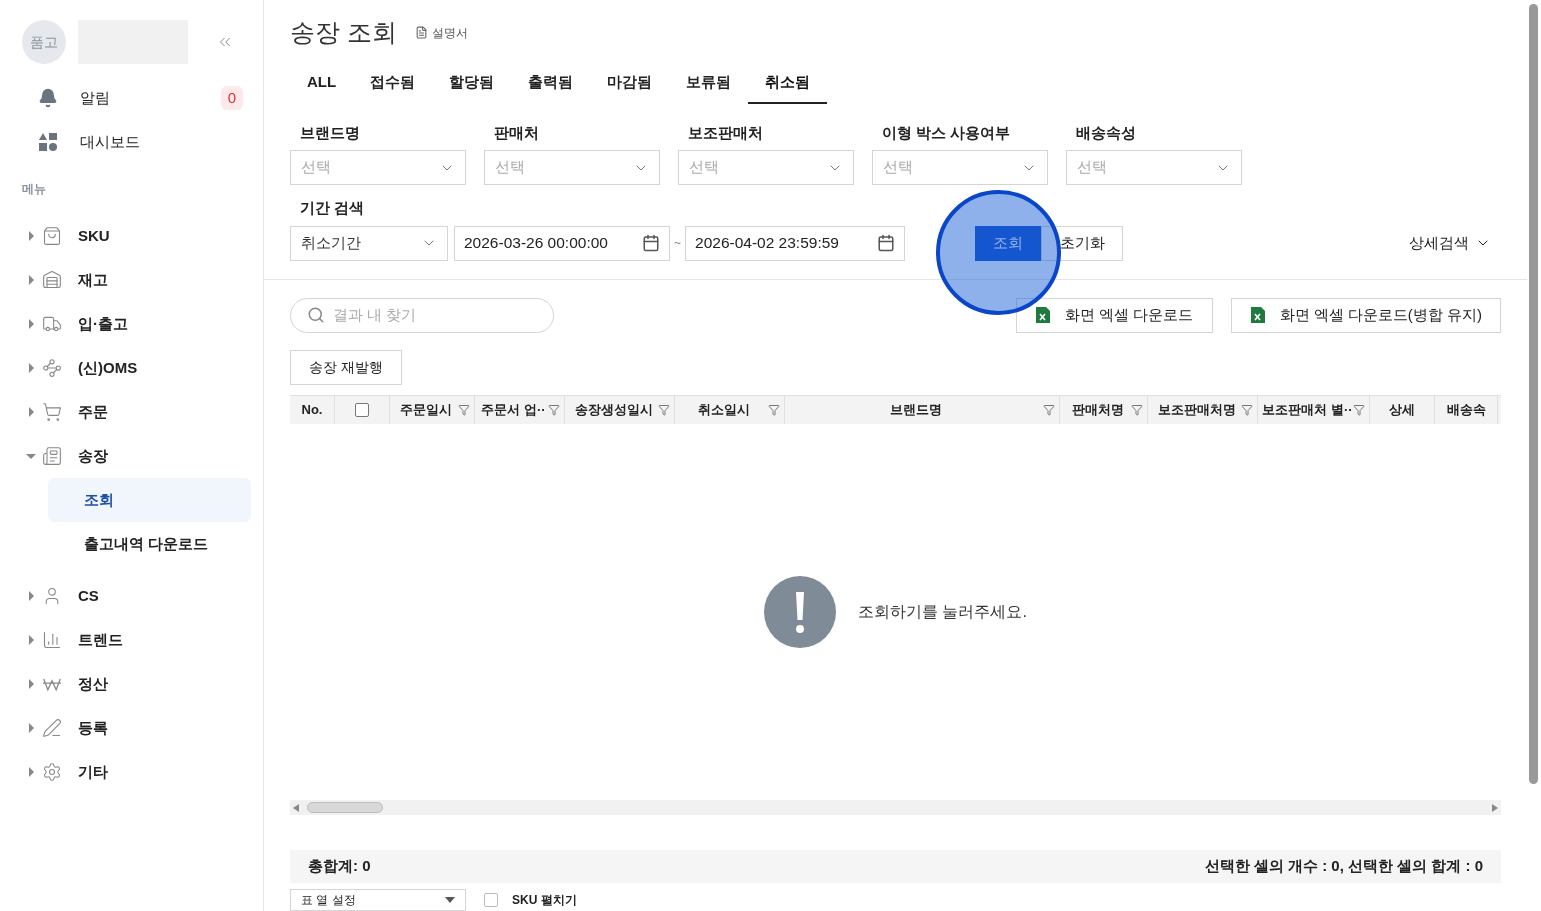 The image size is (1541, 911). I want to click on menu-item: SKU, so click(94, 236).